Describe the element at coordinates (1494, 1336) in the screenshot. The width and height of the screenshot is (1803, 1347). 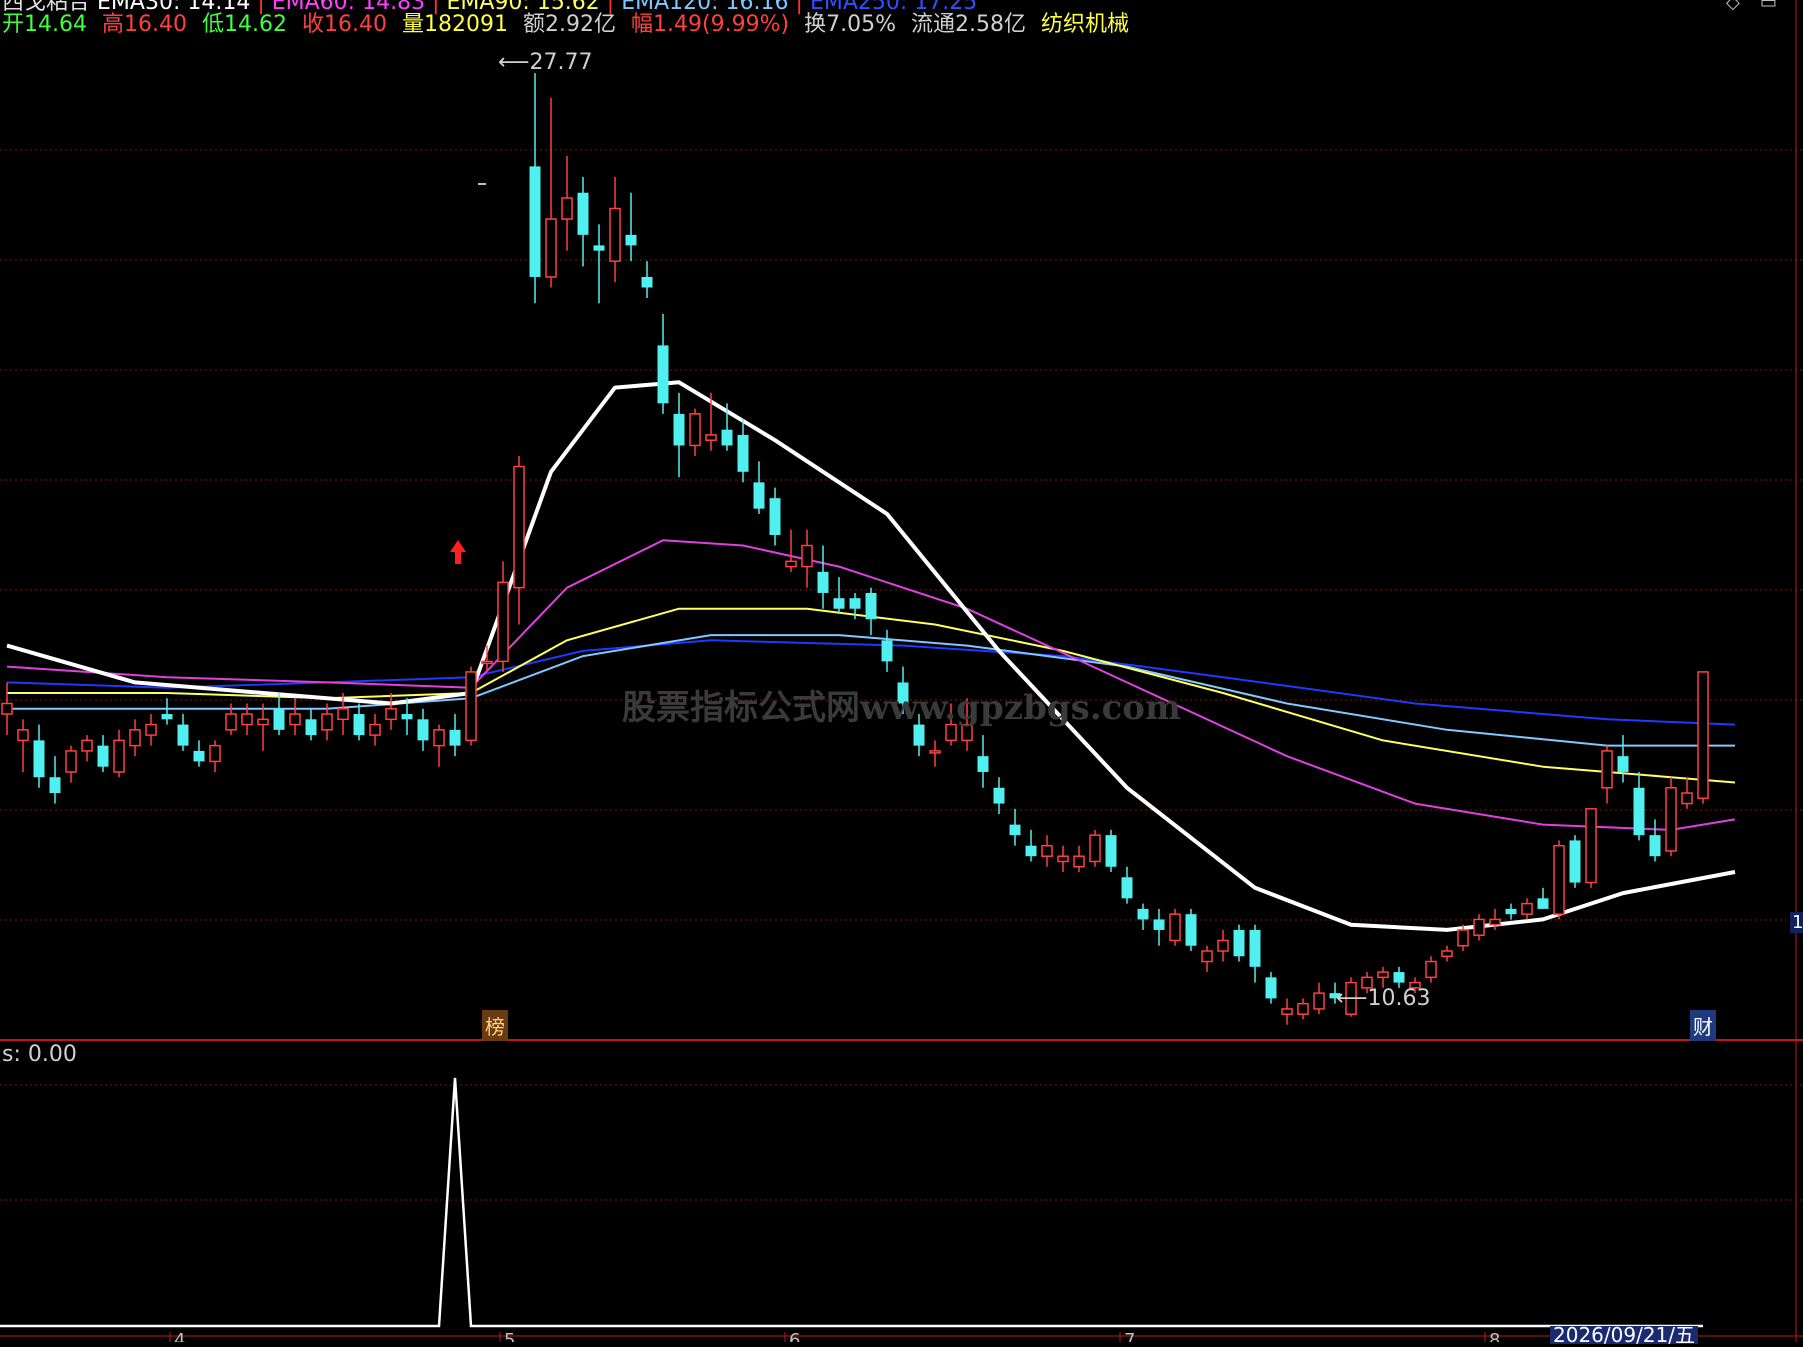
I see `axis-tick-label: 8` at that location.